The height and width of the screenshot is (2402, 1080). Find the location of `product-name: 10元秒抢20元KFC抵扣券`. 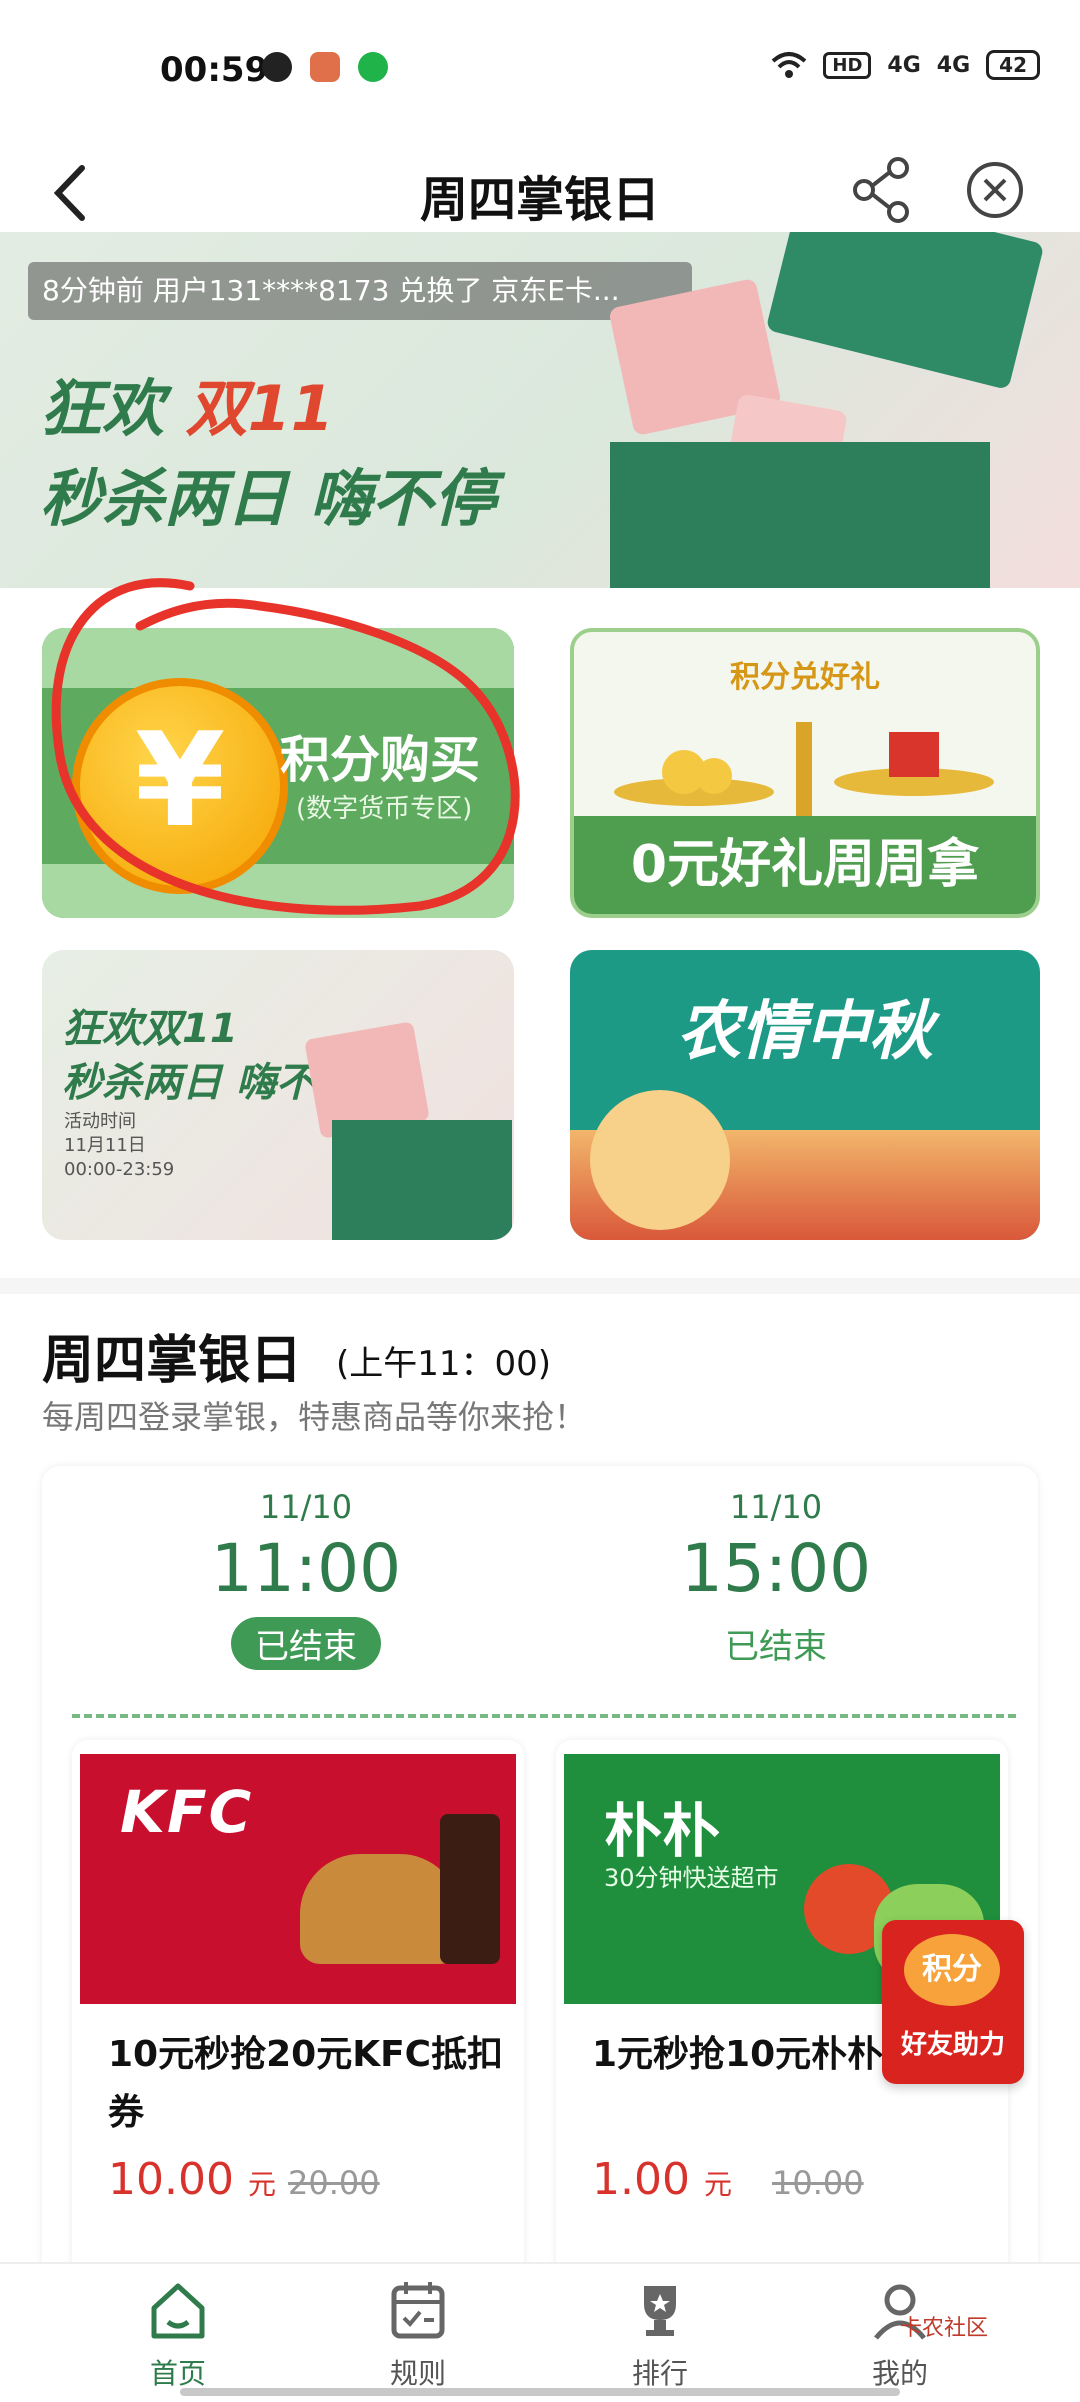

product-name: 10元秒抢20元KFC抵扣券 is located at coordinates (306, 2083).